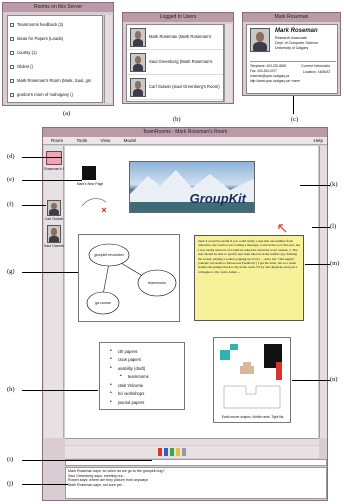  I want to click on menu-view: View, so click(105, 140).